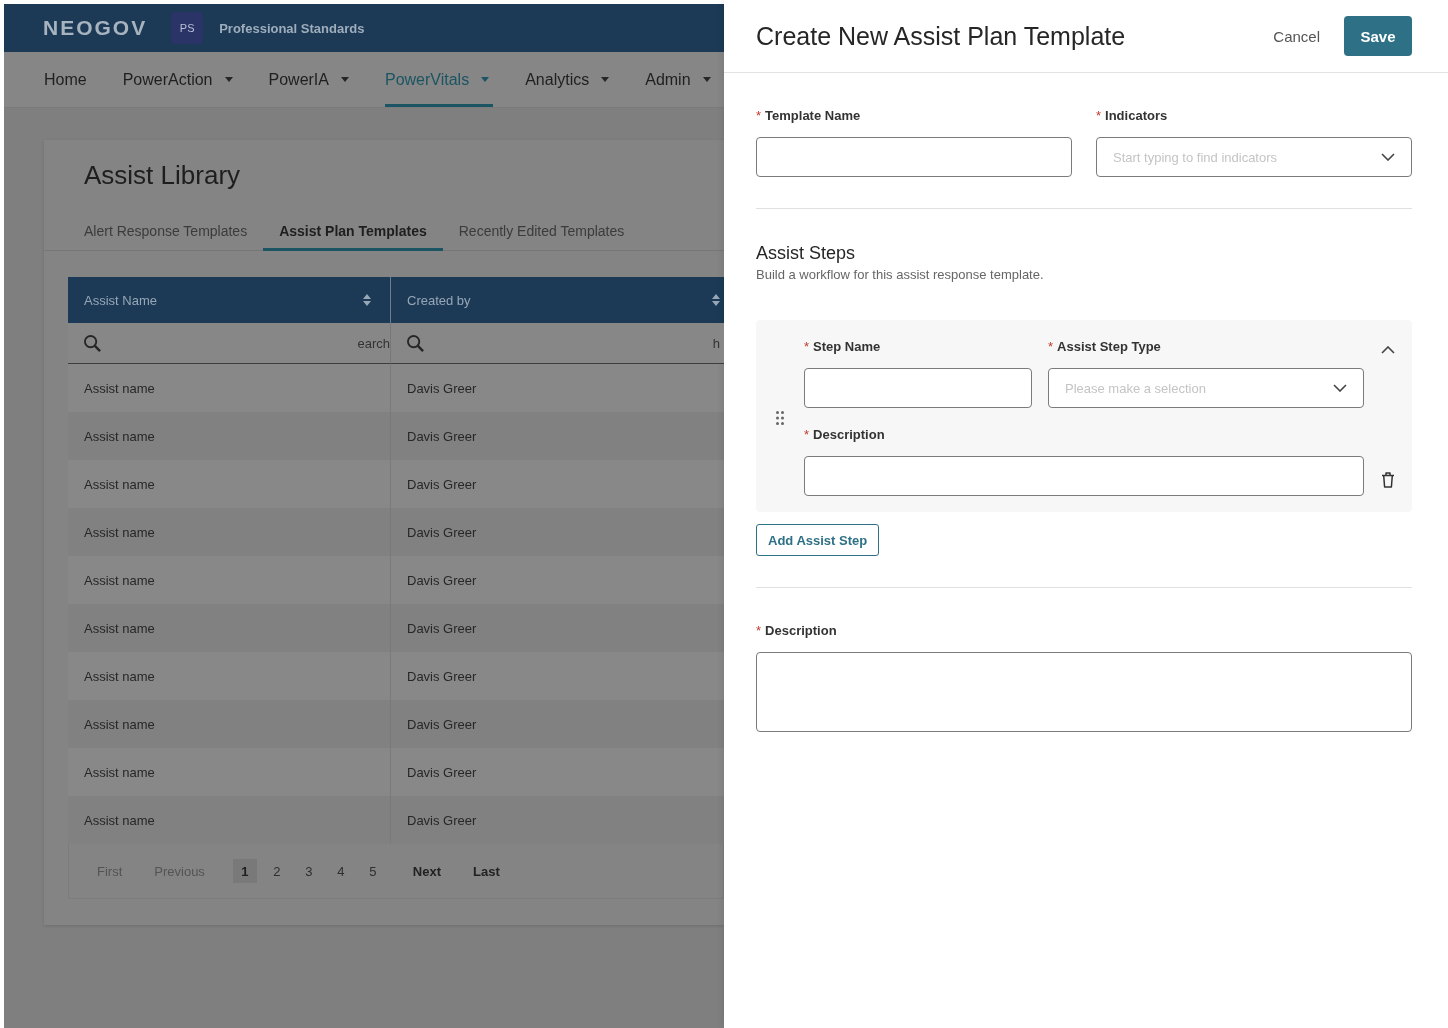 Image resolution: width=1448 pixels, height=1028 pixels. Describe the element at coordinates (941, 36) in the screenshot. I see `panel-title: Create New Assist Plan Template` at that location.